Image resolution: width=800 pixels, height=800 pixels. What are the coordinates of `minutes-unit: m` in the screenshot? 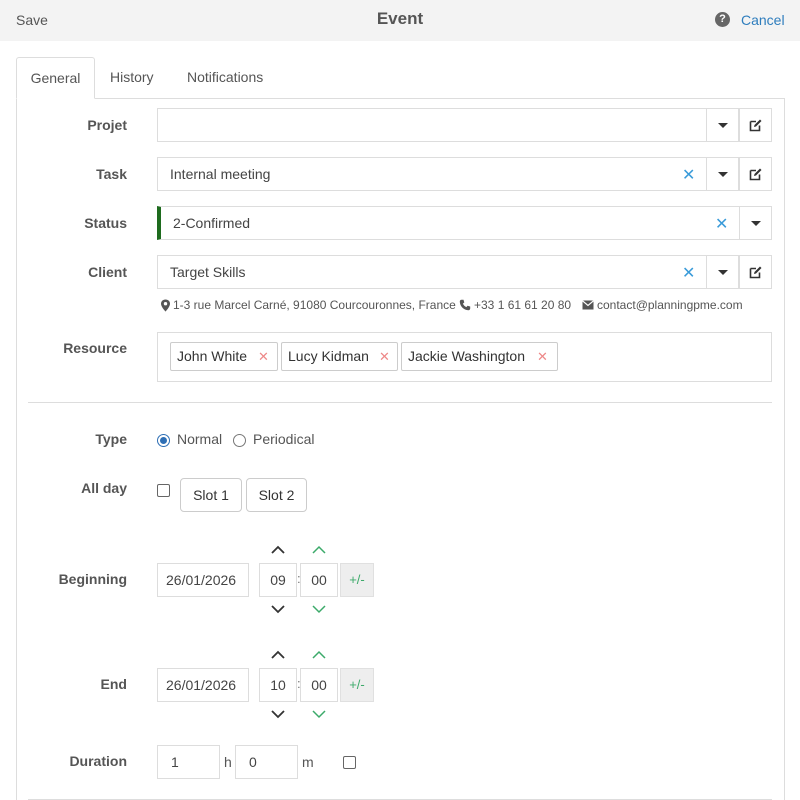 It's located at (308, 762).